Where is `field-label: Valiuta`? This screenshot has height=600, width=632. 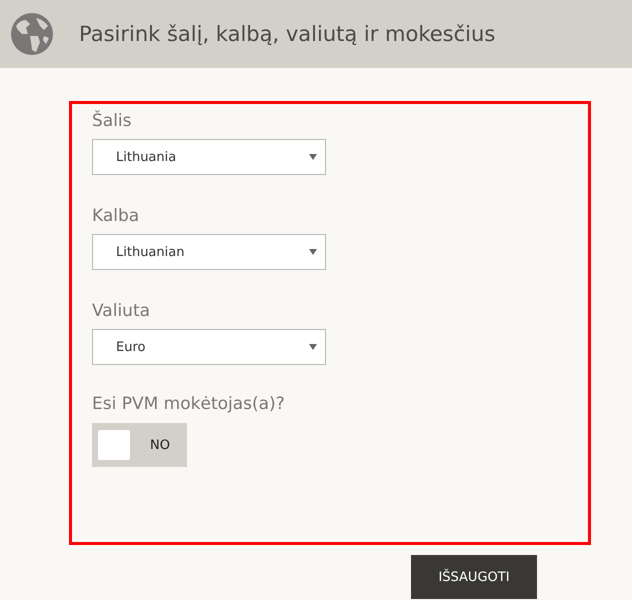 field-label: Valiuta is located at coordinates (122, 311).